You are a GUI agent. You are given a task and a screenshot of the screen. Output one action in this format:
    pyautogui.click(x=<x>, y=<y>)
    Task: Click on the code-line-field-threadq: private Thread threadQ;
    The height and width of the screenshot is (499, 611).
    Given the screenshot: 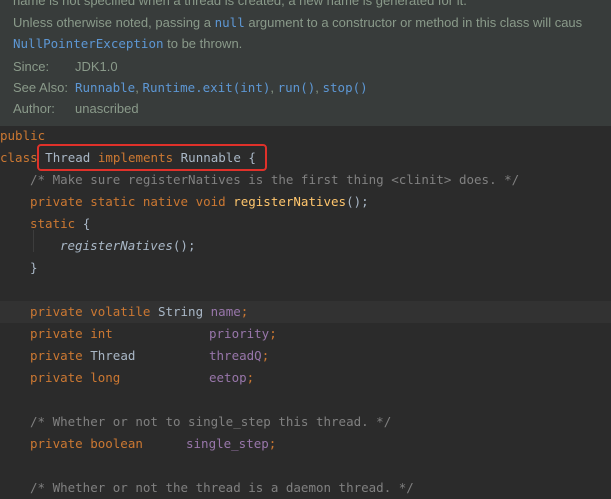 What is the action you would take?
    pyautogui.click(x=150, y=355)
    